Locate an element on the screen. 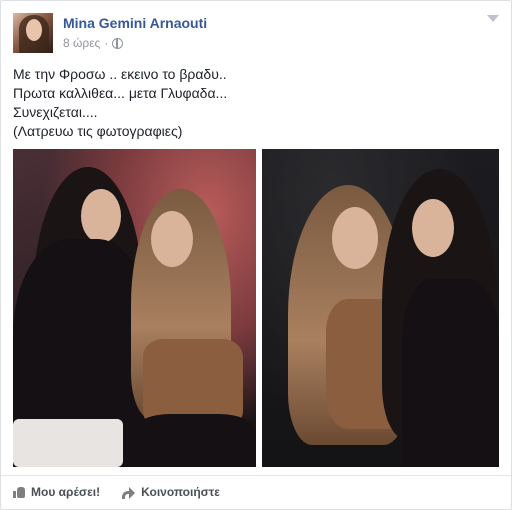  chevron-down-icon is located at coordinates (493, 18).